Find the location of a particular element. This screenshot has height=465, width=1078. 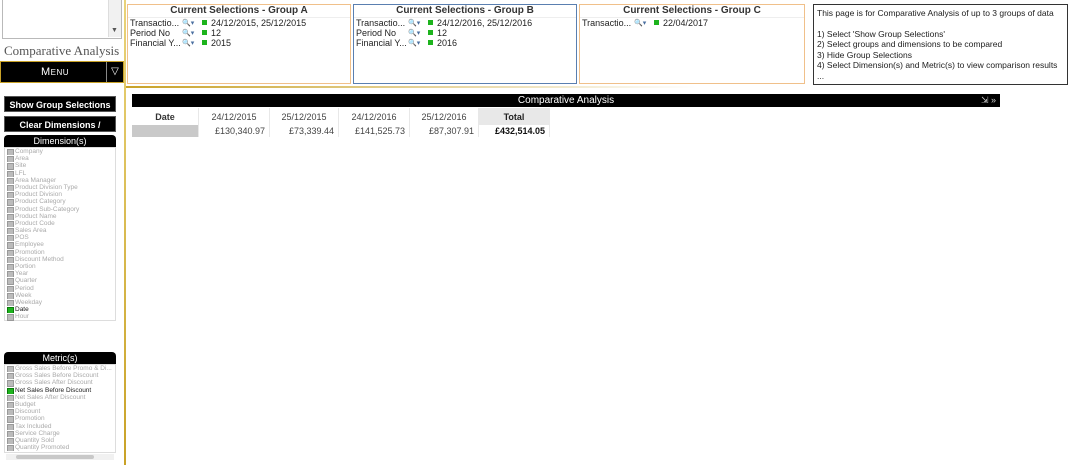

list-item-label: Site is located at coordinates (21, 166).